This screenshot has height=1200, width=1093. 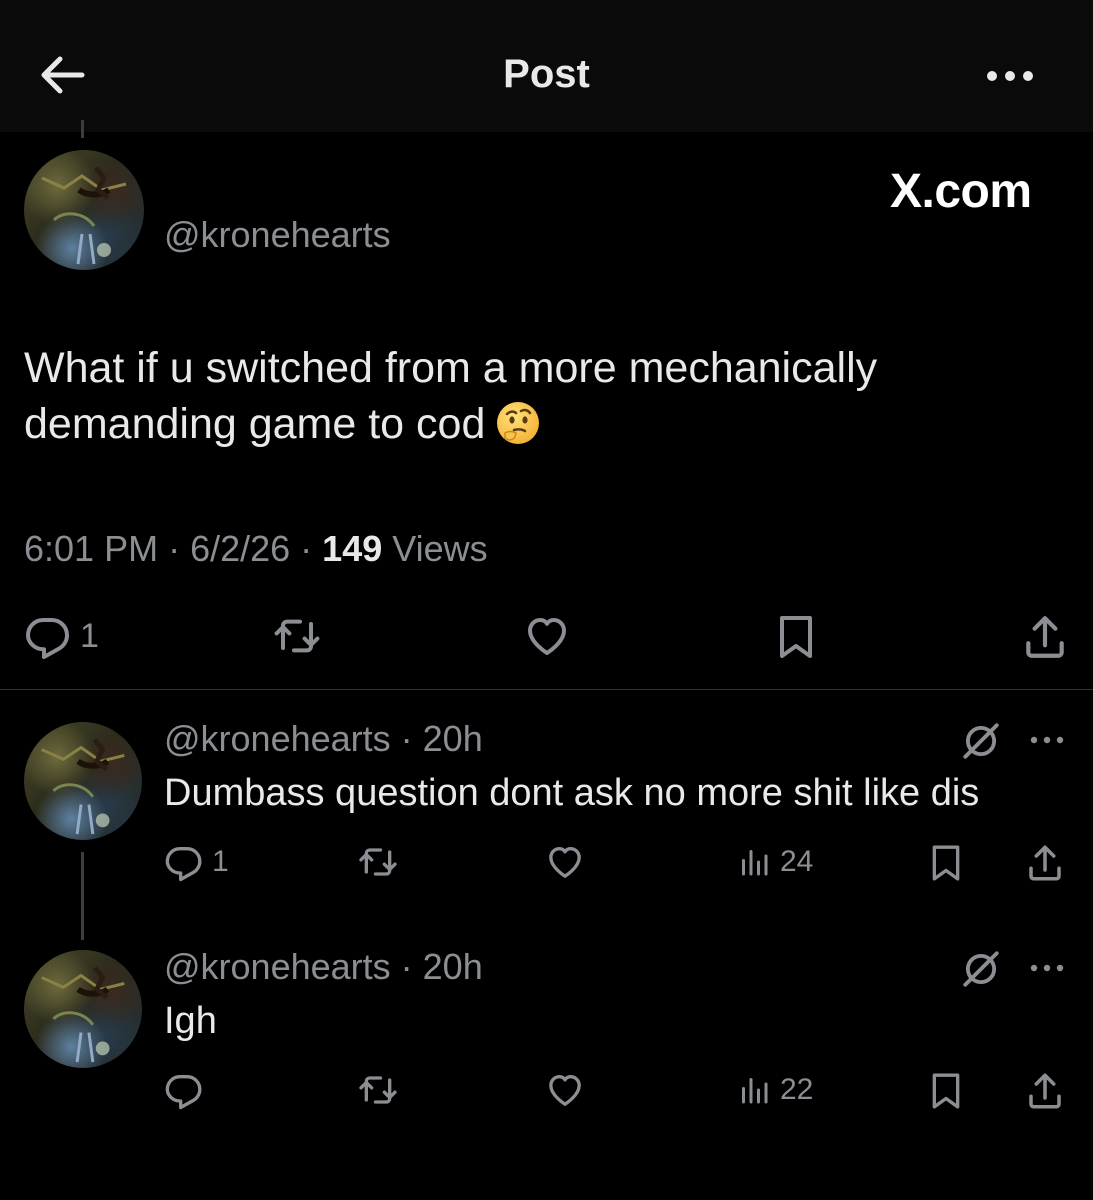 What do you see at coordinates (546, 74) in the screenshot?
I see `page-title: Post` at bounding box center [546, 74].